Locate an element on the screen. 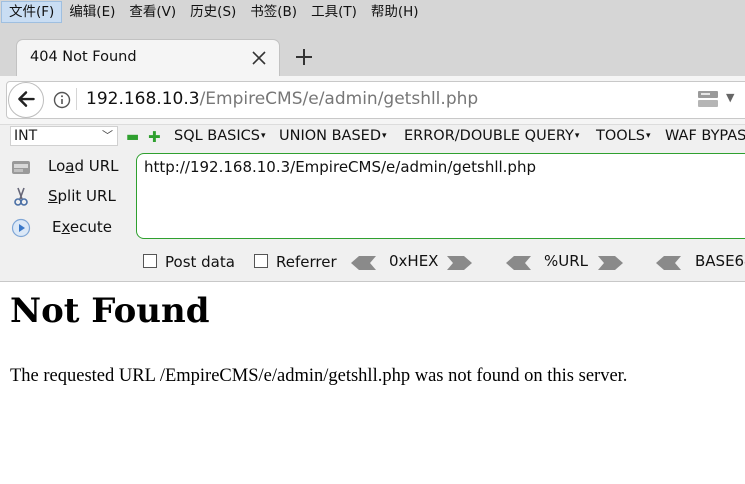 This screenshot has height=484, width=745. menu-tools: TOOLS▾ is located at coordinates (623, 136).